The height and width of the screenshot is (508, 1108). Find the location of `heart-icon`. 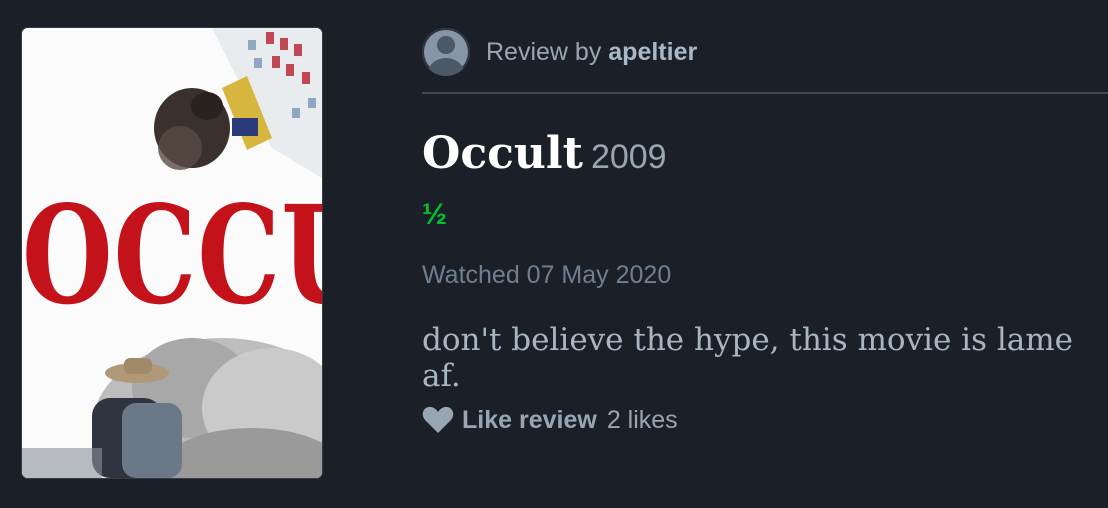

heart-icon is located at coordinates (438, 420).